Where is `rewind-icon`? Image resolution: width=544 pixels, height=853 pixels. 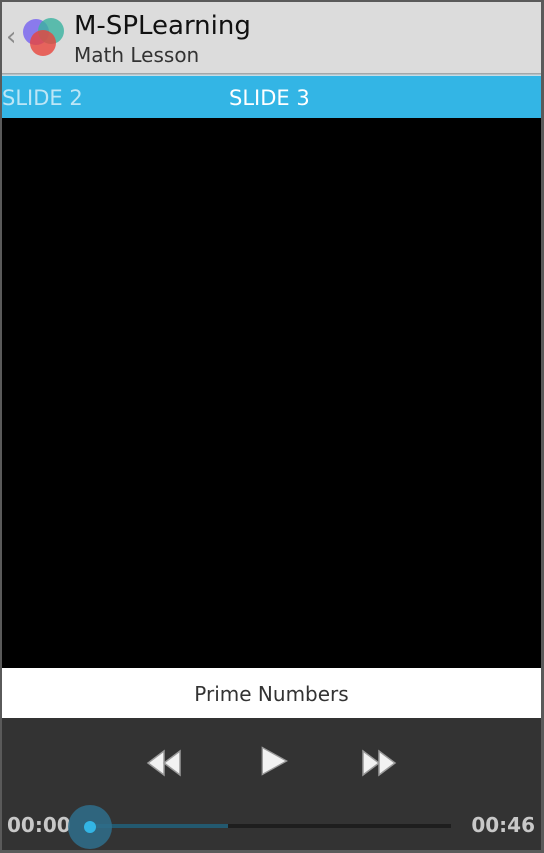
rewind-icon is located at coordinates (164, 763).